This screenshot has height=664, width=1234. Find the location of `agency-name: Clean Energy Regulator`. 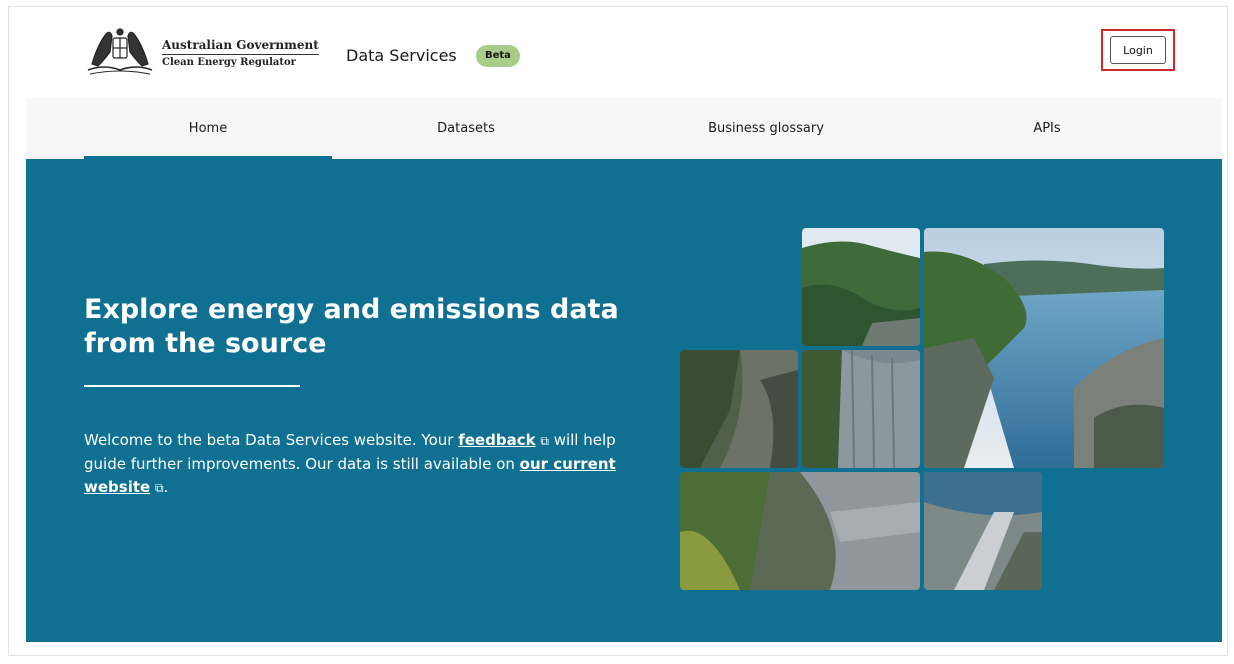

agency-name: Clean Energy Regulator is located at coordinates (229, 62).